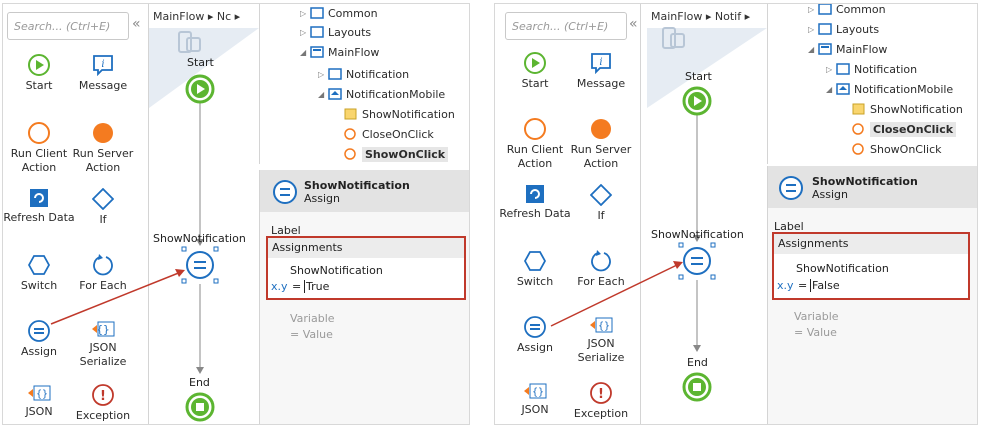  I want to click on tree-label-selected: ShowOnClick, so click(405, 154).